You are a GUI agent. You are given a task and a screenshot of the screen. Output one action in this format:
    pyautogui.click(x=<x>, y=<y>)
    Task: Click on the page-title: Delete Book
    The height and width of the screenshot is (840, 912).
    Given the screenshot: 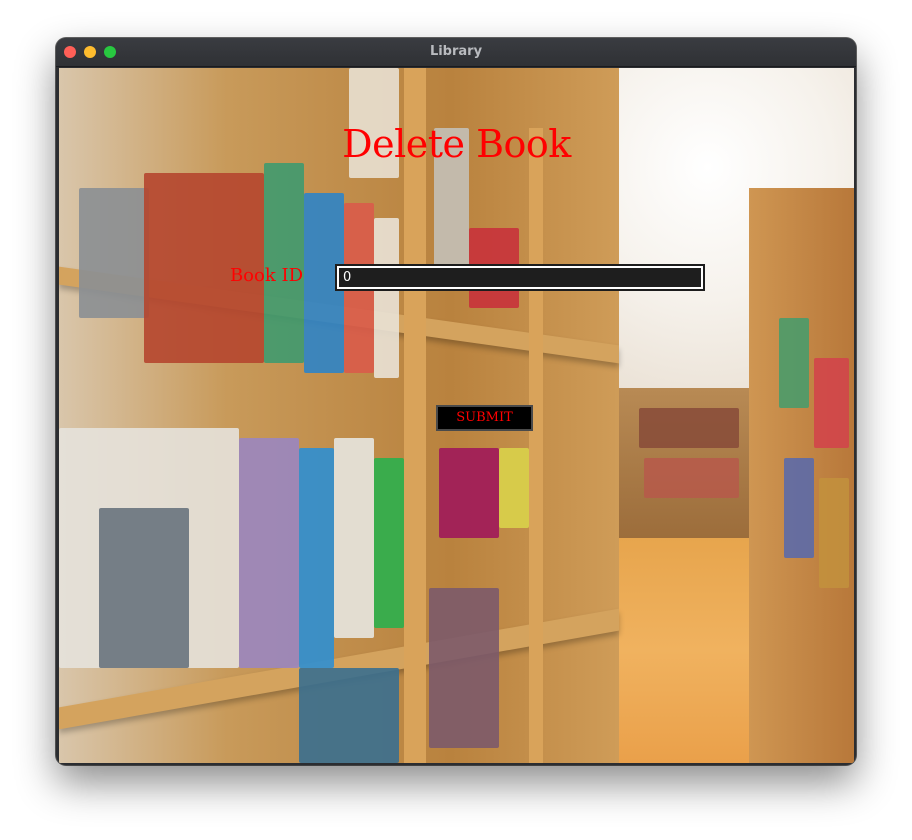 What is the action you would take?
    pyautogui.click(x=456, y=144)
    